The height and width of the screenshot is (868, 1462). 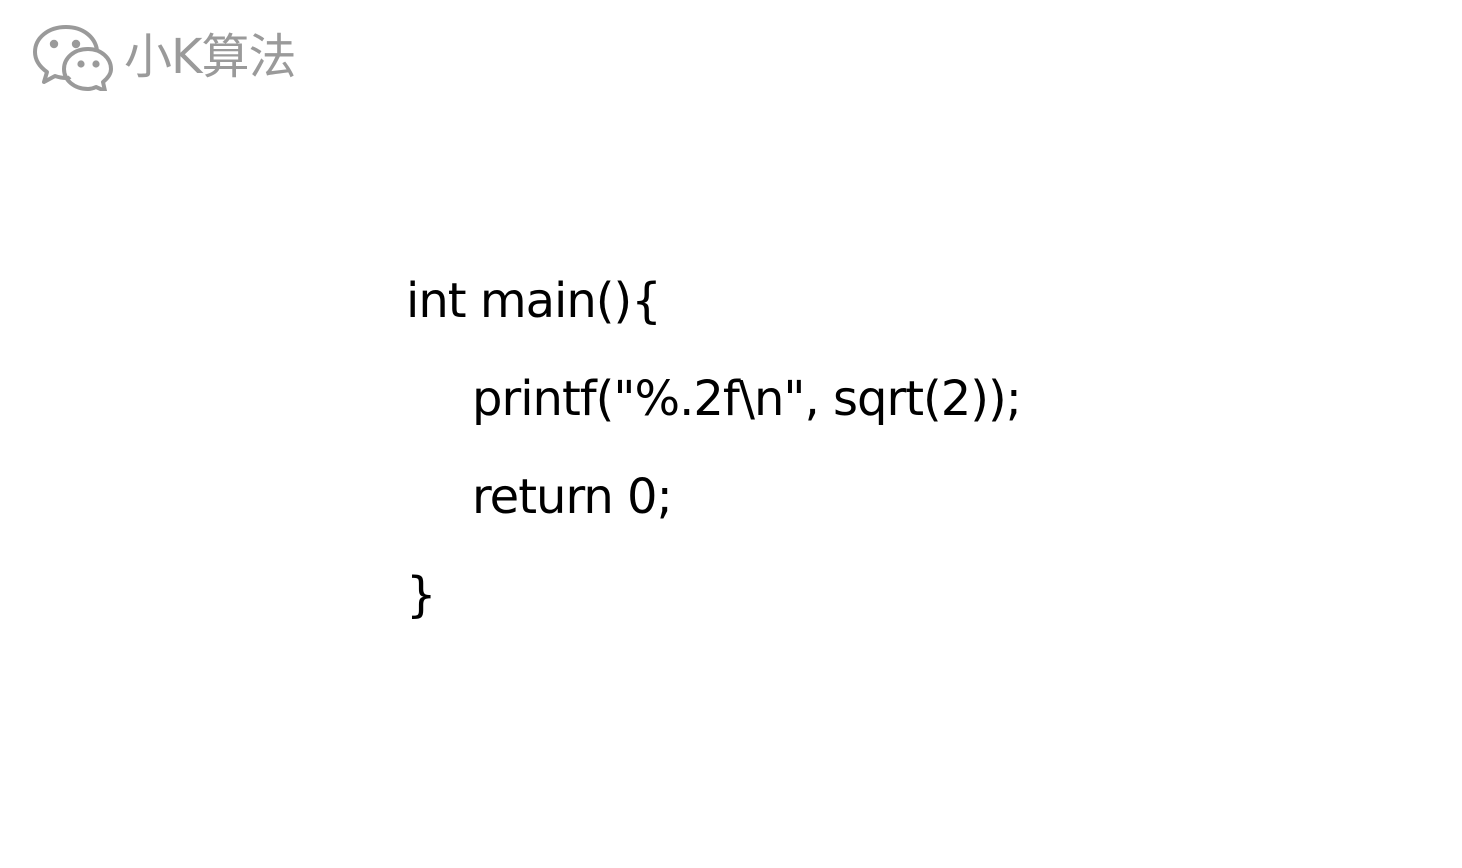 I want to click on brand-name: 小K算法, so click(x=210, y=57).